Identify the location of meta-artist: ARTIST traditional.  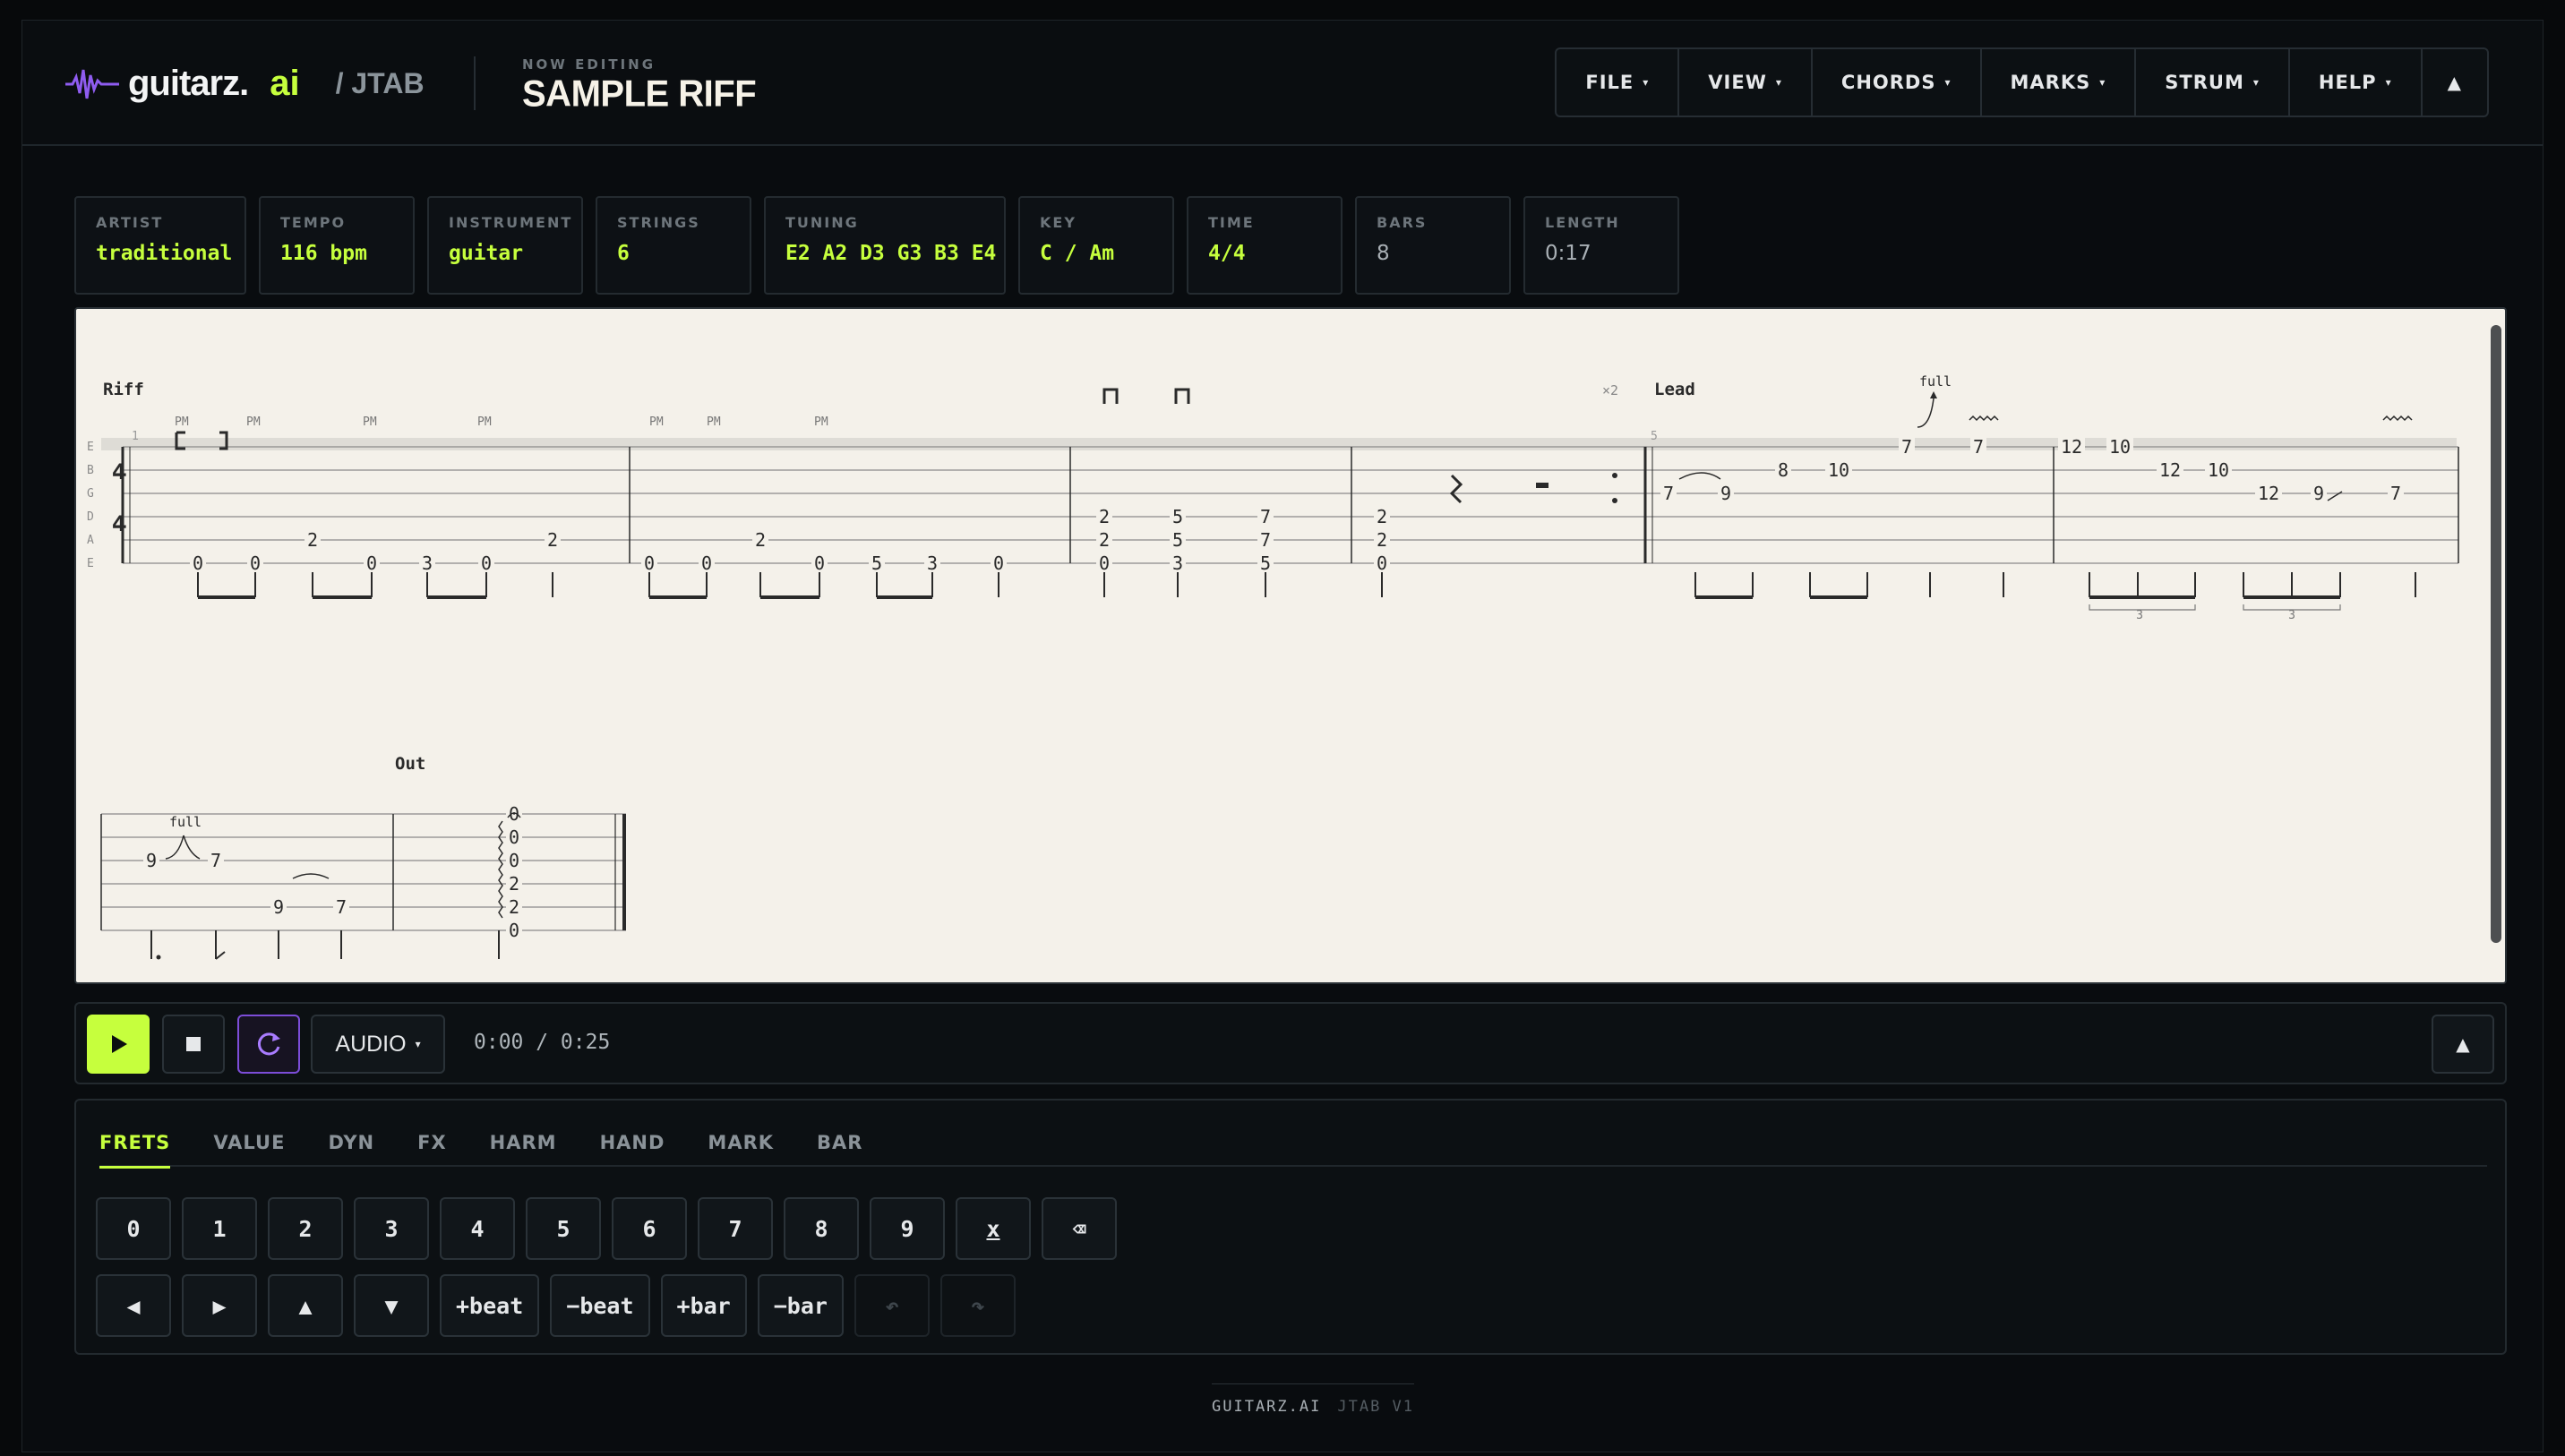
(160, 245).